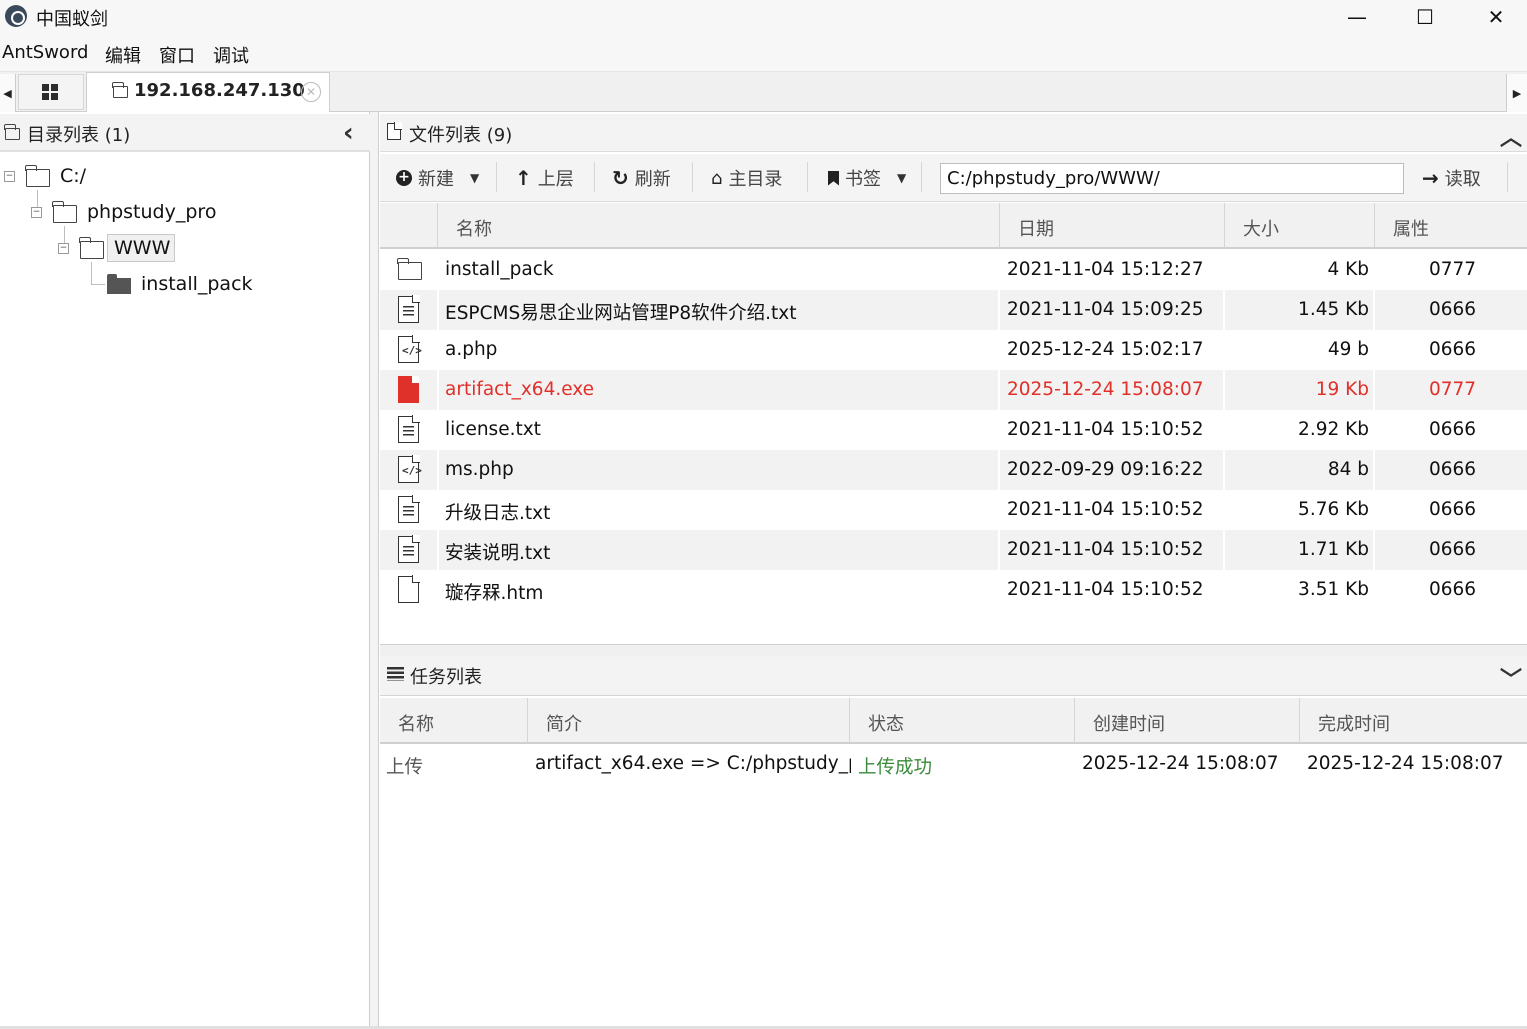 This screenshot has height=1029, width=1527. Describe the element at coordinates (409, 226) in the screenshot. I see `column-header-icon` at that location.